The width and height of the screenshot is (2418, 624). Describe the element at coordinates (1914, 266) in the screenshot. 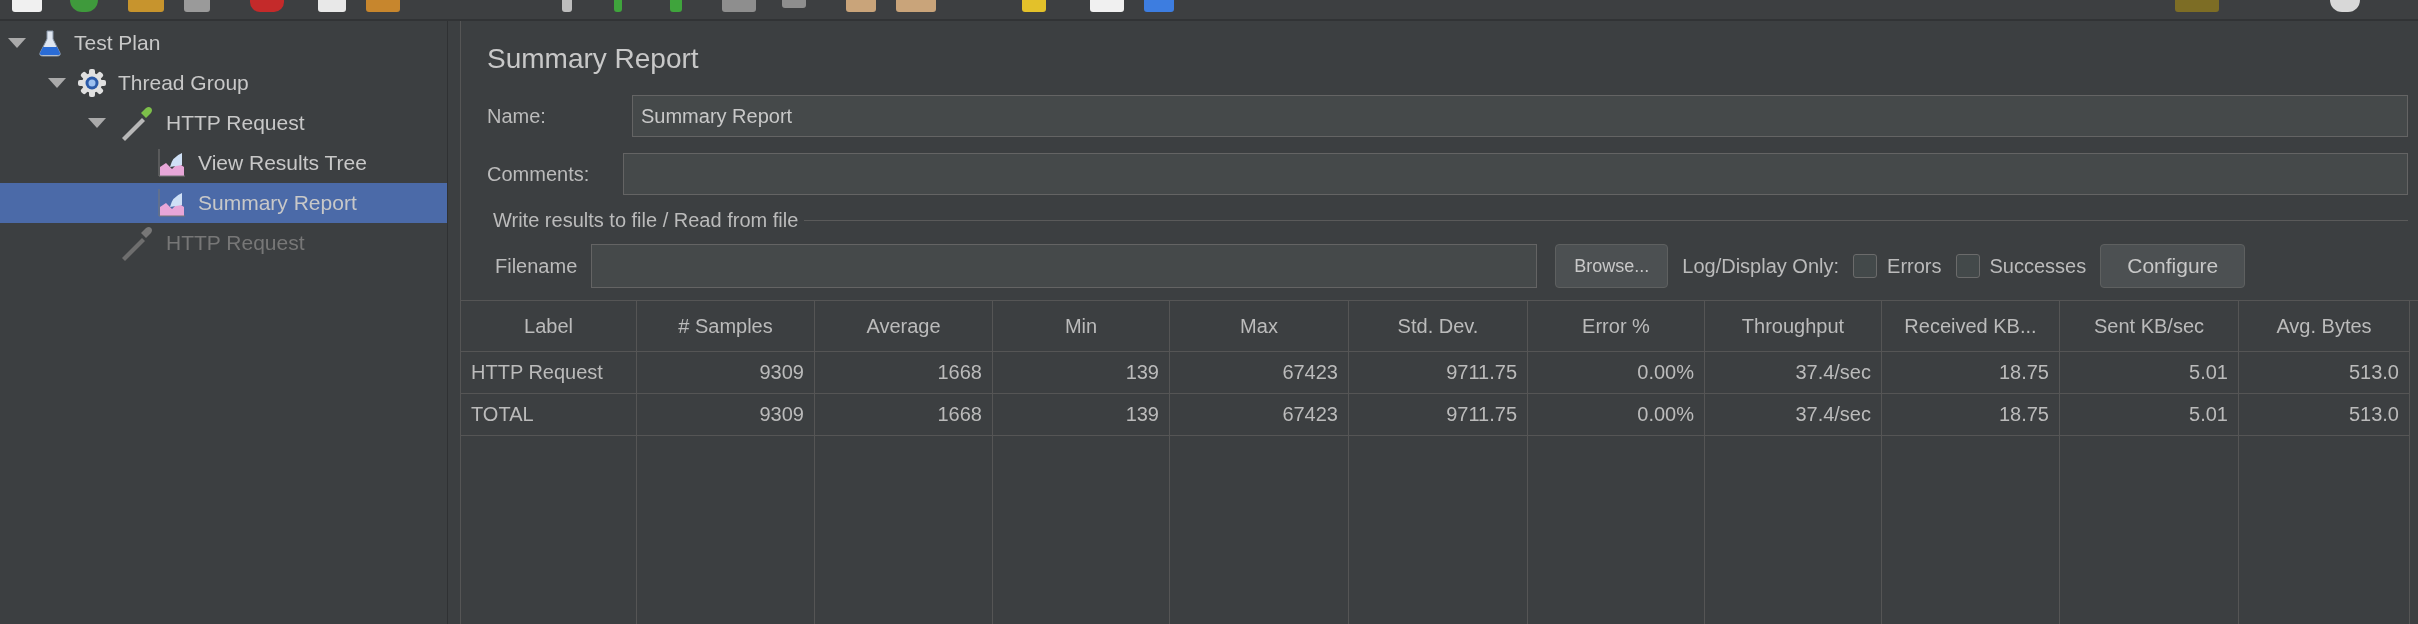

I see `checkbox-label: Errors` at that location.